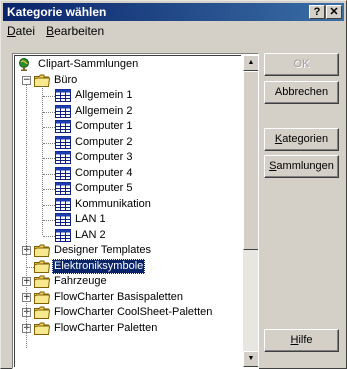 The height and width of the screenshot is (369, 347). I want to click on tree-node-label: Computer 1, so click(104, 126).